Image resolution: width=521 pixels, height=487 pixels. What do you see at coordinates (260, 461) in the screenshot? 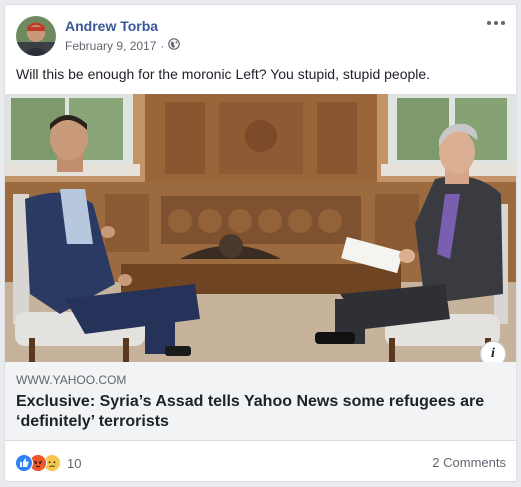
I see `post-footer: 10 2 Comments` at bounding box center [260, 461].